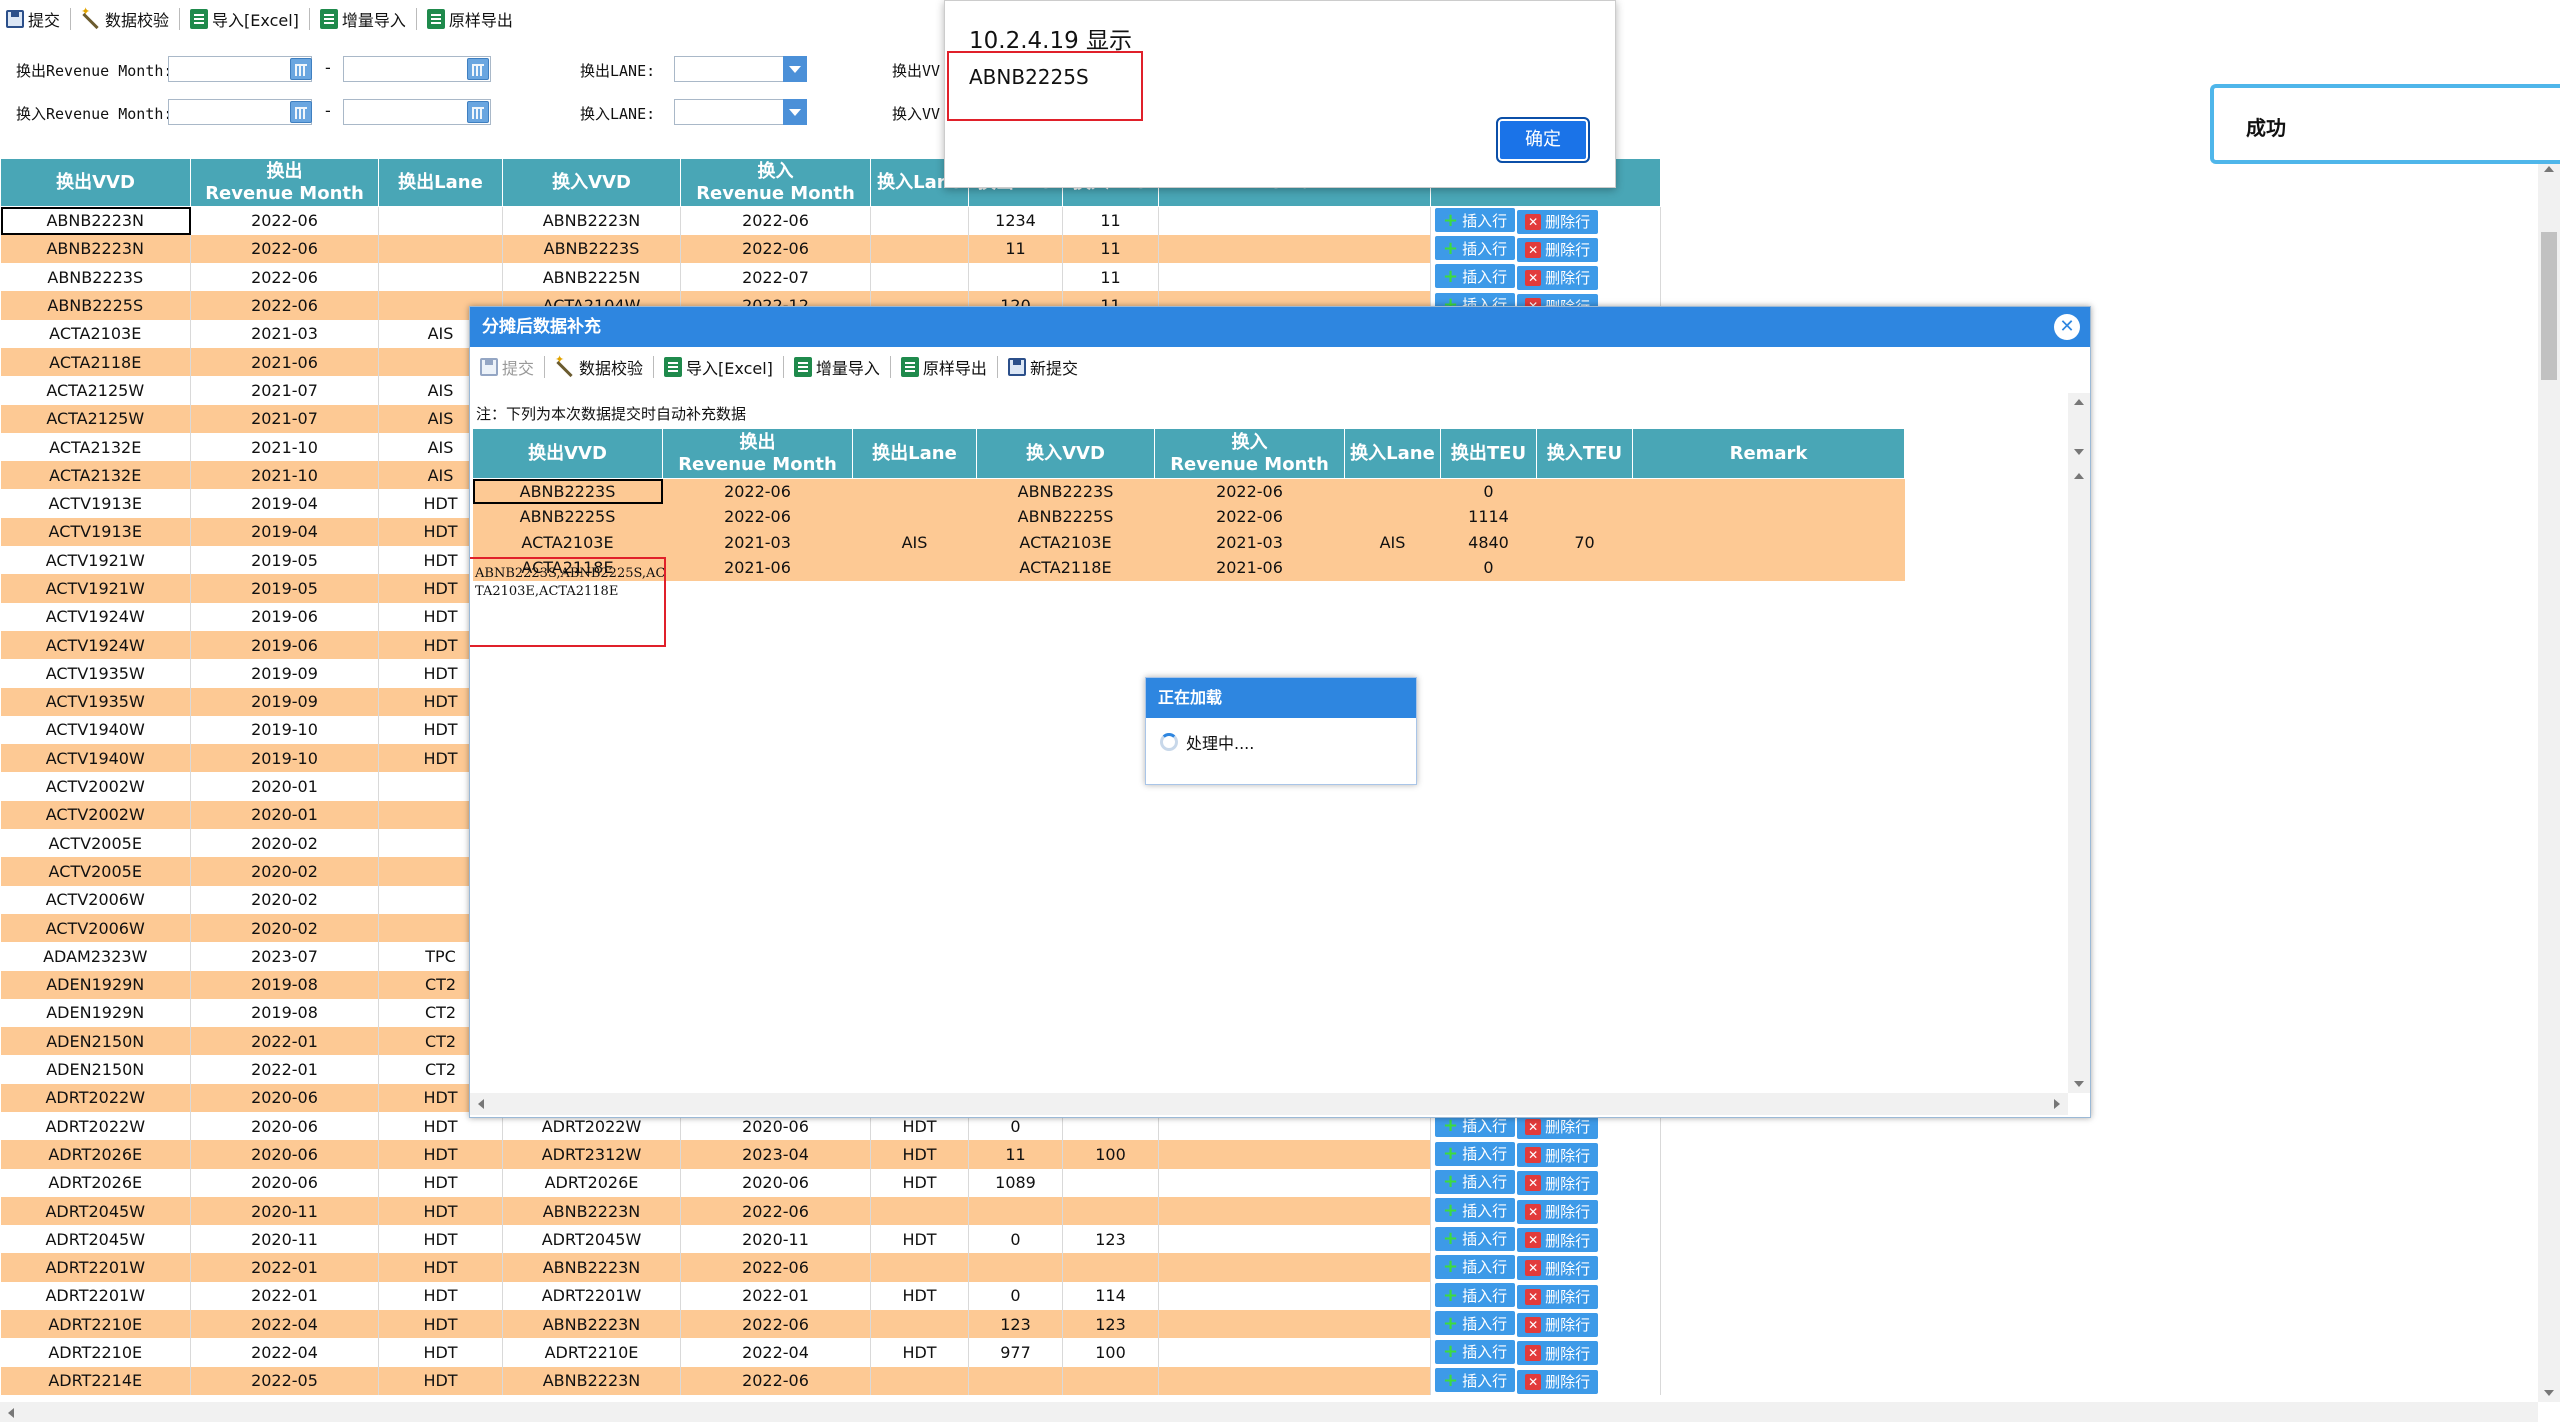 Image resolution: width=2560 pixels, height=1422 pixels. What do you see at coordinates (284, 1239) in the screenshot?
I see `table-cell: 2020-11` at bounding box center [284, 1239].